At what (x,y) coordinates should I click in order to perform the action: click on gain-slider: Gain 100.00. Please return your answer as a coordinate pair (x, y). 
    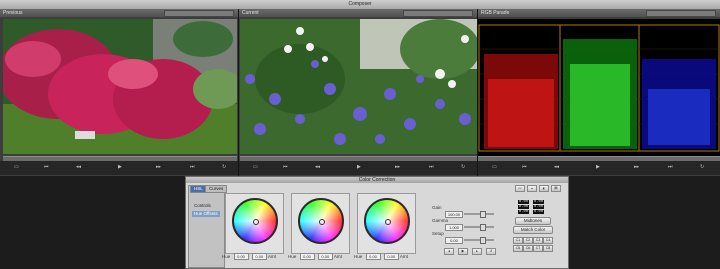
    Looking at the image, I should click on (463, 211).